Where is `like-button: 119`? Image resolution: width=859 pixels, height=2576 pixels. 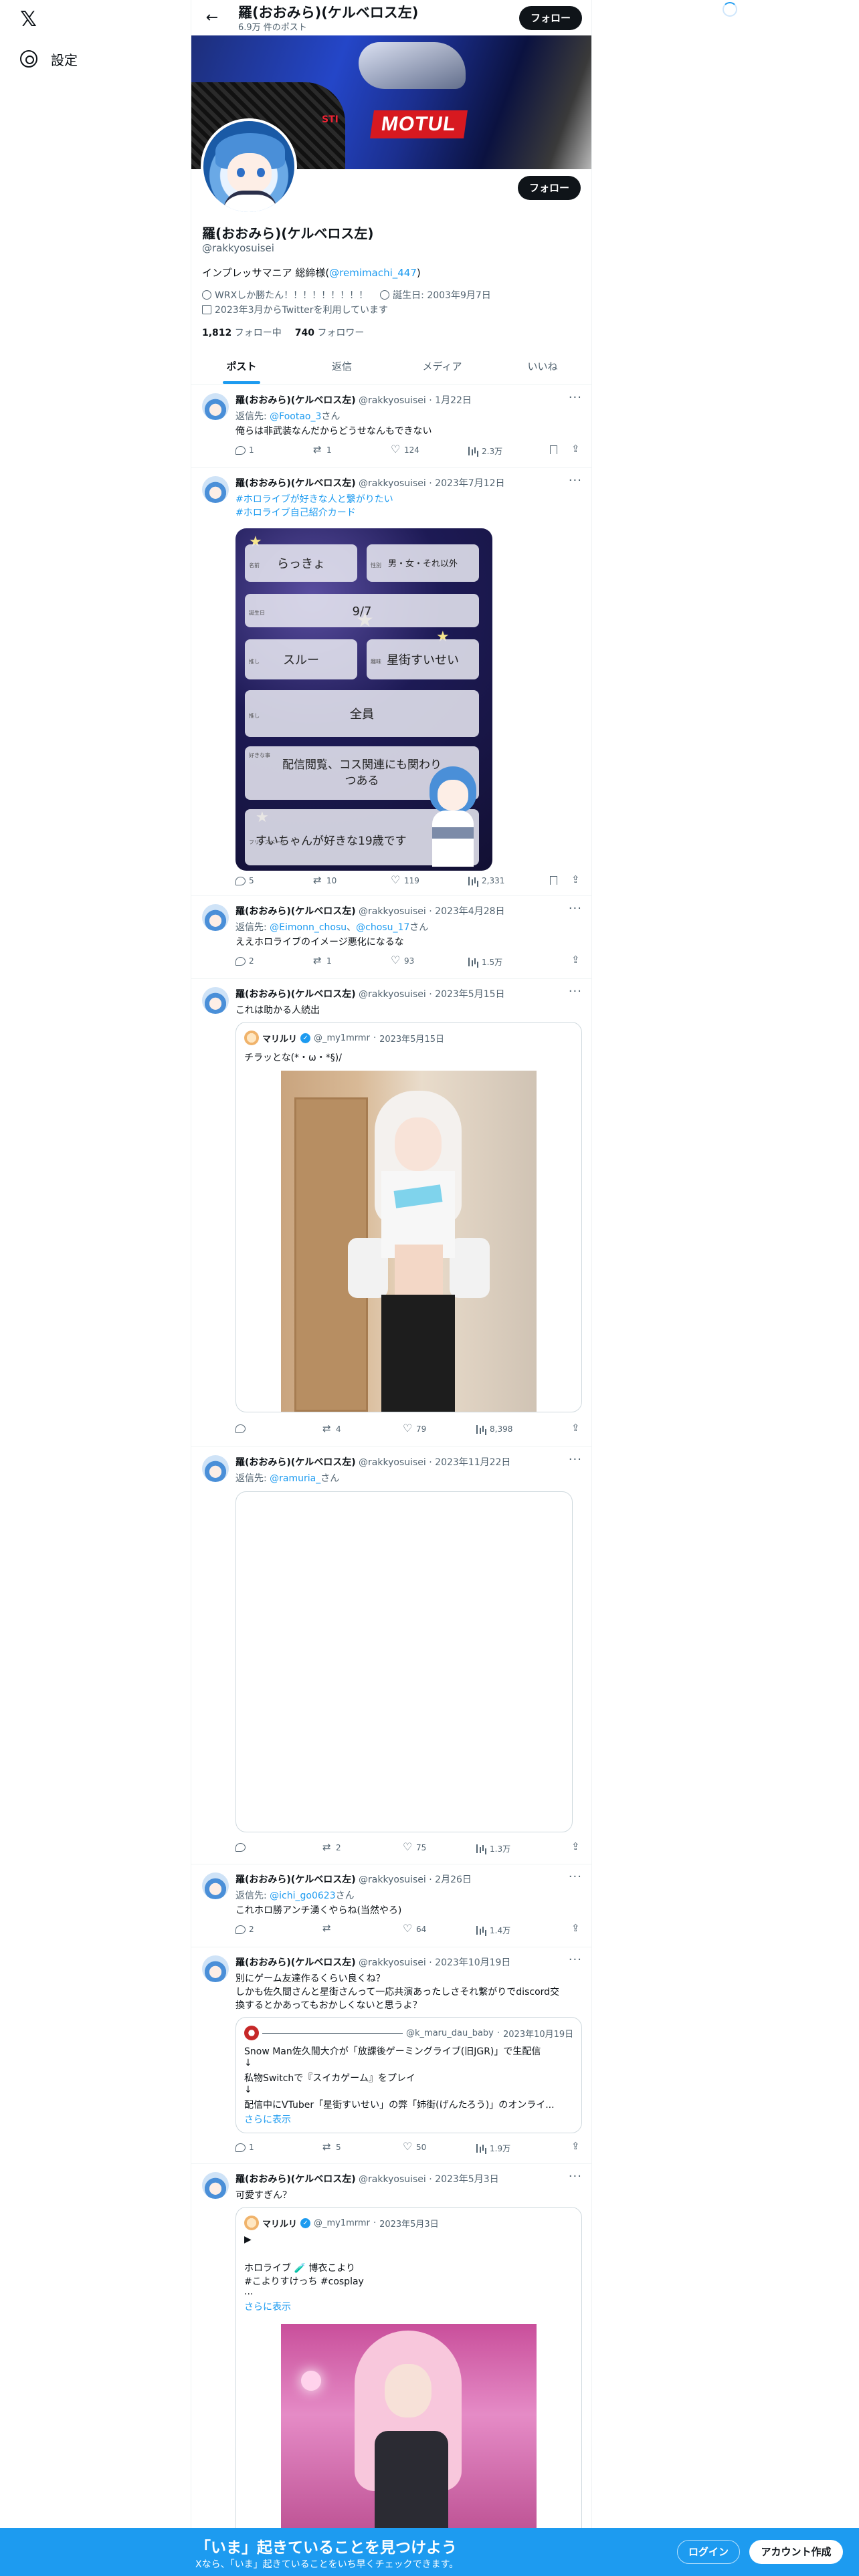
like-button: 119 is located at coordinates (405, 880).